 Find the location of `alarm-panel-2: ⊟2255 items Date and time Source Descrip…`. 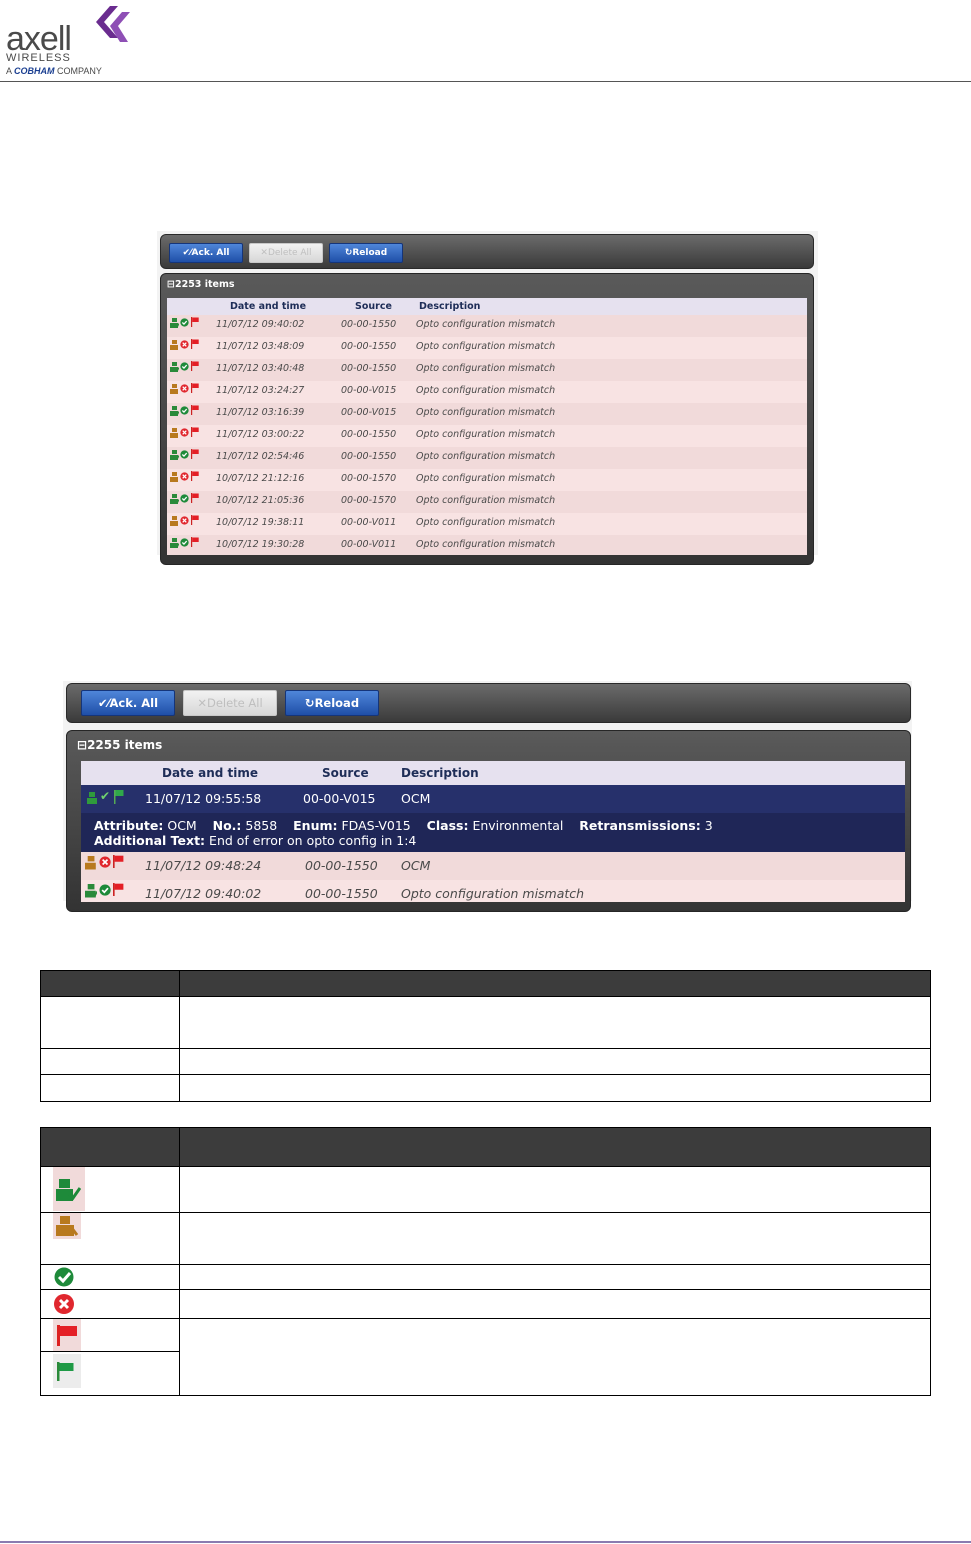

alarm-panel-2: ⊟2255 items Date and time Source Descrip… is located at coordinates (488, 821).